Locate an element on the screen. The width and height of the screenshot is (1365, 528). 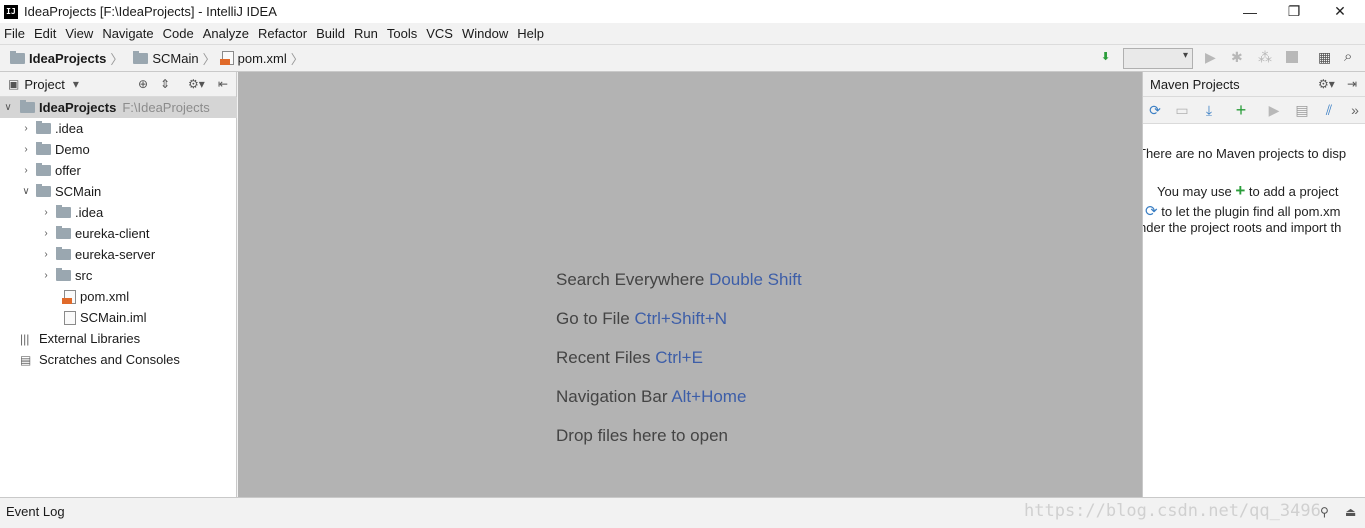
search-icon: ⌕ is located at coordinates (1348, 56).